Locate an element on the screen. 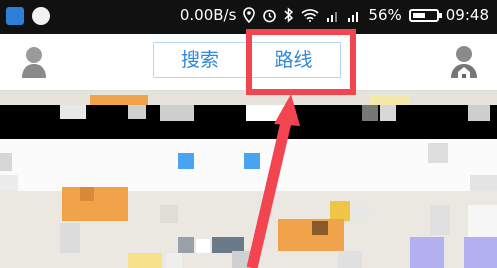 This screenshot has width=497, height=268. wifi-icon is located at coordinates (310, 15).